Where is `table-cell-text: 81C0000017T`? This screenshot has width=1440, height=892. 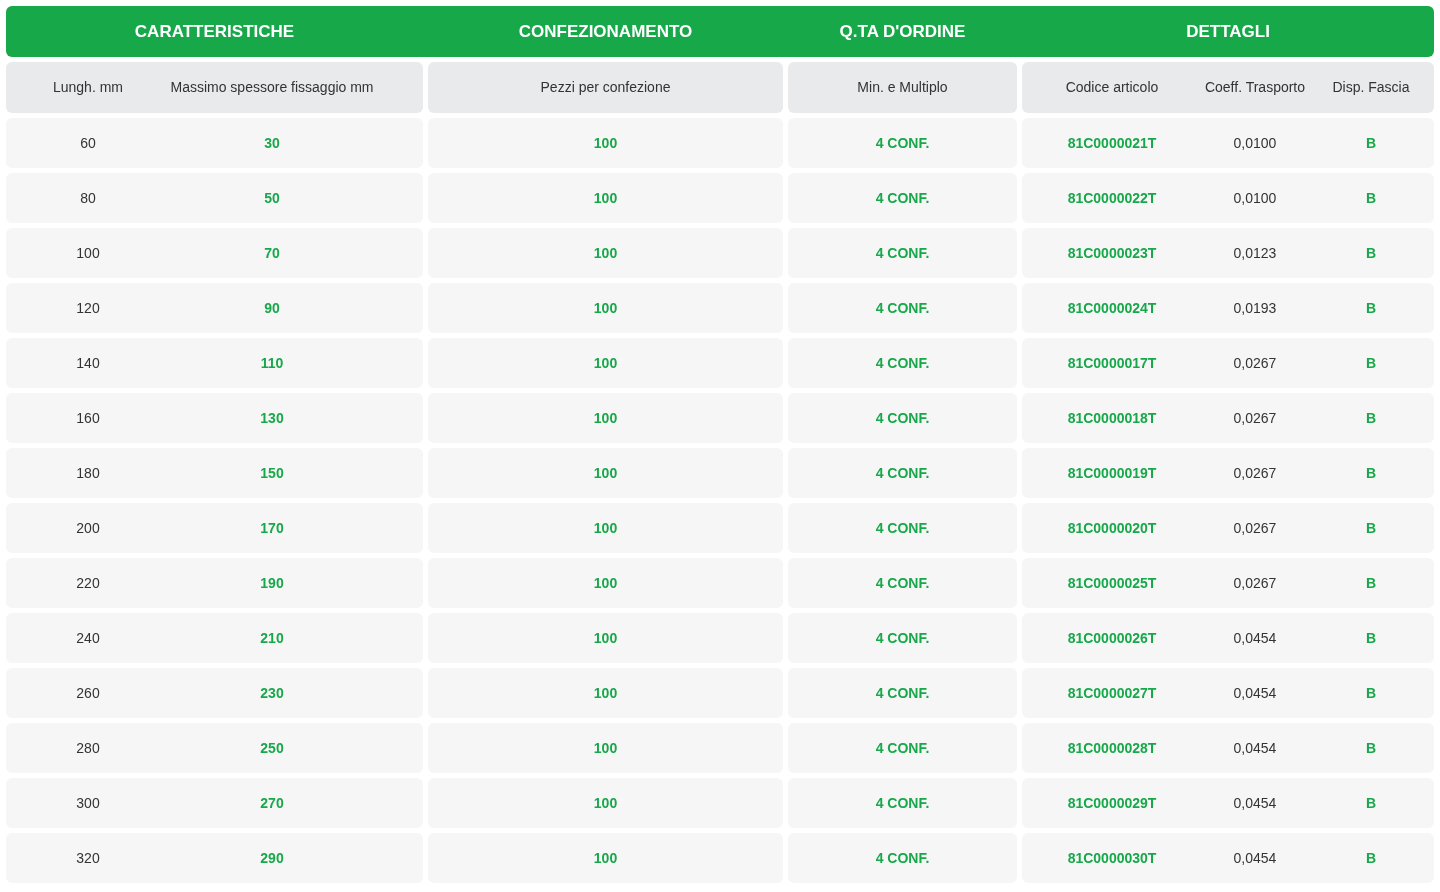
table-cell-text: 81C0000017T is located at coordinates (1112, 363).